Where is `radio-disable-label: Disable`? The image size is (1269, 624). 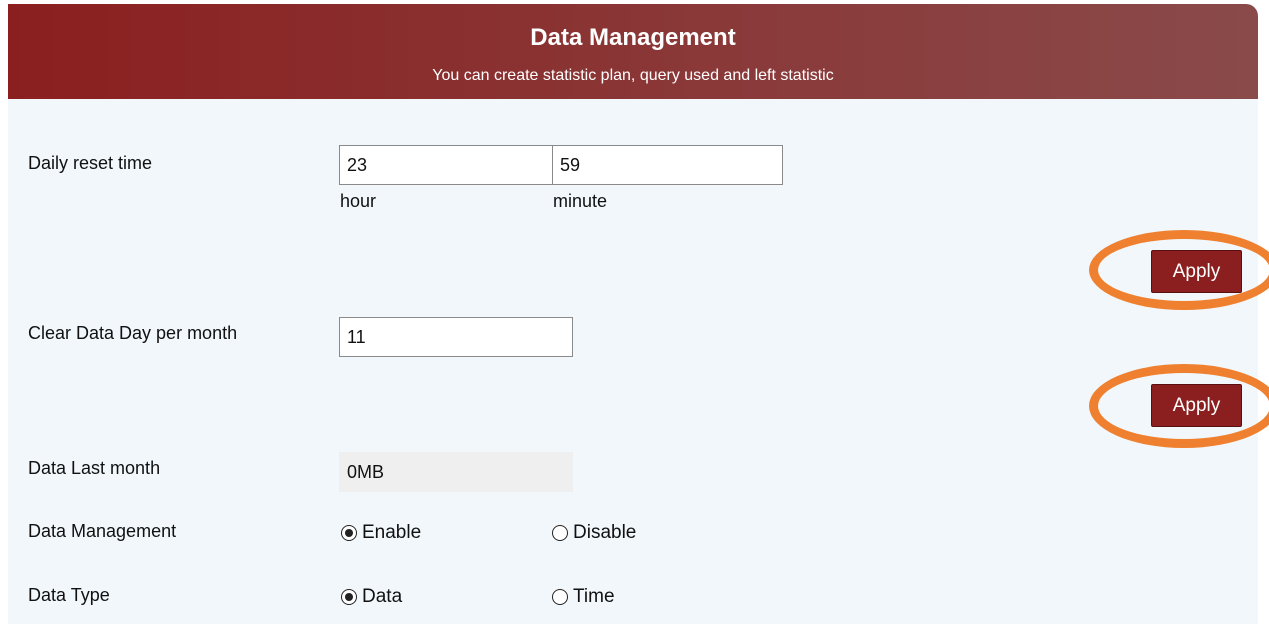
radio-disable-label: Disable is located at coordinates (605, 532).